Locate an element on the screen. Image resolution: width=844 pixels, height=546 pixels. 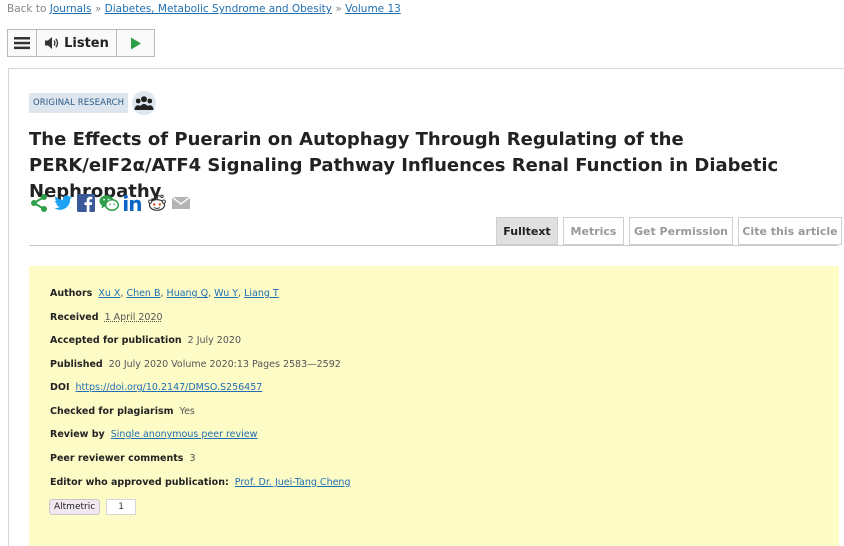
wechat-icon is located at coordinates (109, 203).